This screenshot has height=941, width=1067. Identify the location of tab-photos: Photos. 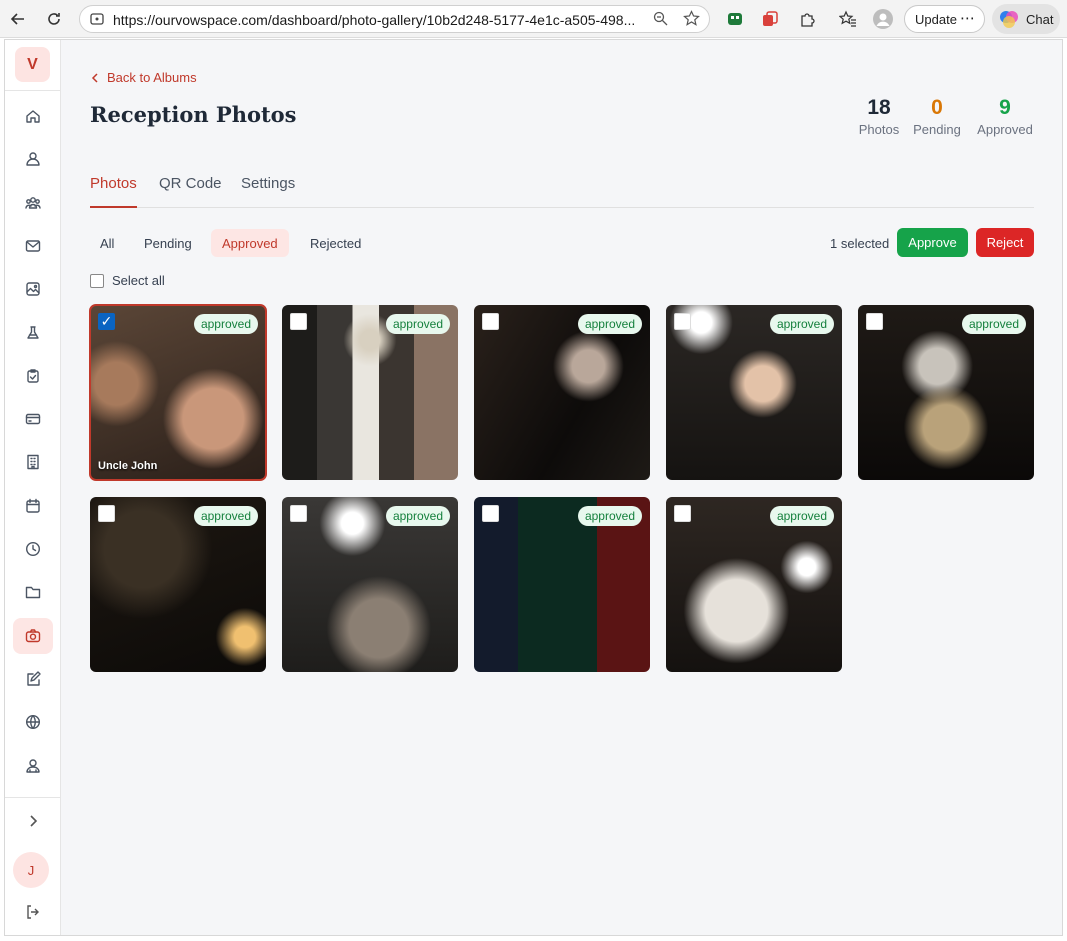
(113, 191).